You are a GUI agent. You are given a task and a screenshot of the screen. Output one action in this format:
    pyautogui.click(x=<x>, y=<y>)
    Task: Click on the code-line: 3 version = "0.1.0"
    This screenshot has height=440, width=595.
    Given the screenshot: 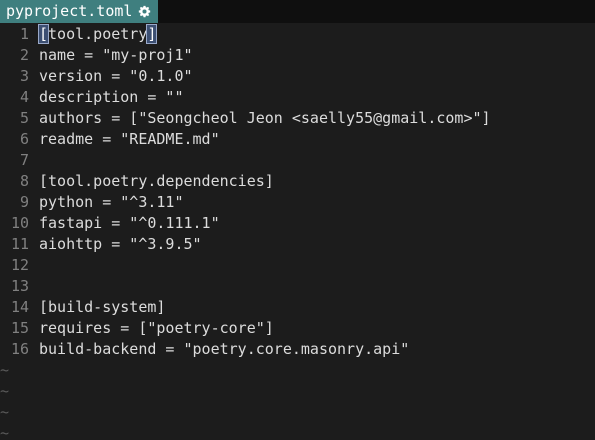 What is the action you would take?
    pyautogui.click(x=297, y=76)
    